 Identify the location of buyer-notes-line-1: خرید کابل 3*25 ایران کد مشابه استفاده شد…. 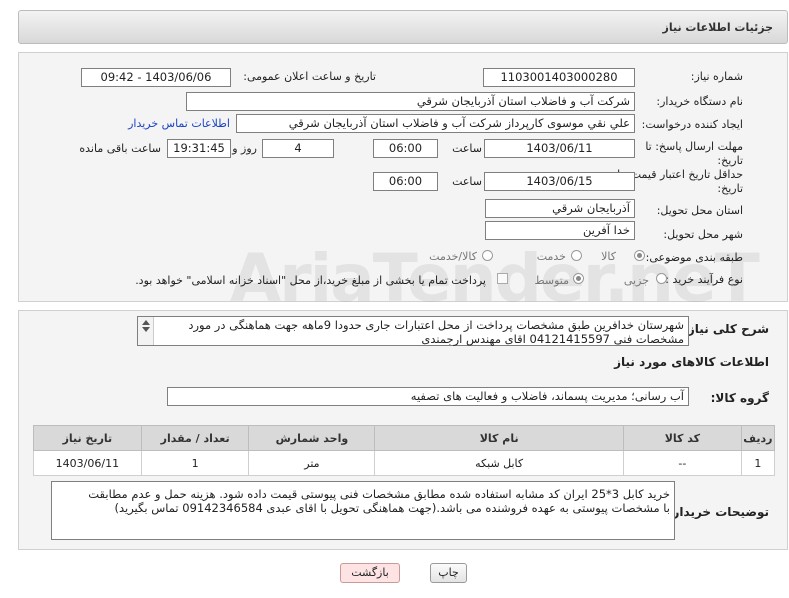
(379, 494).